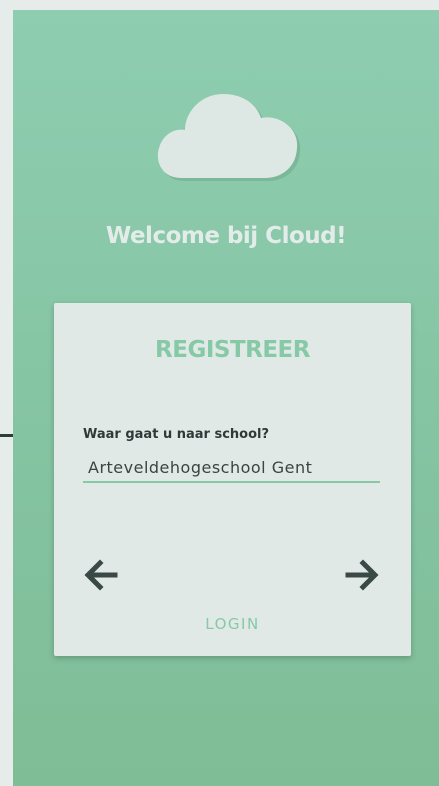 The image size is (439, 786). Describe the element at coordinates (231, 468) in the screenshot. I see `school-input` at that location.